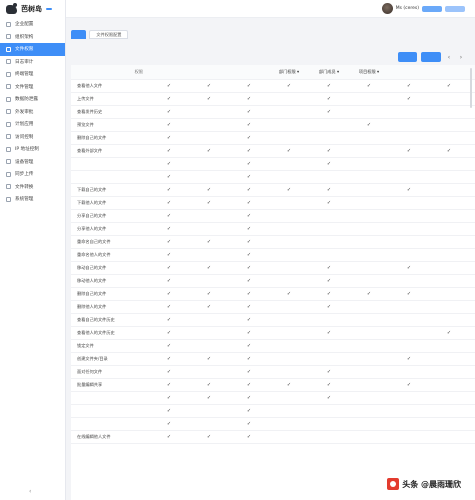  What do you see at coordinates (273, 333) in the screenshot?
I see `table-row: 查看他人的文件历史 ✓ ✓ ✓ ✓` at bounding box center [273, 333].